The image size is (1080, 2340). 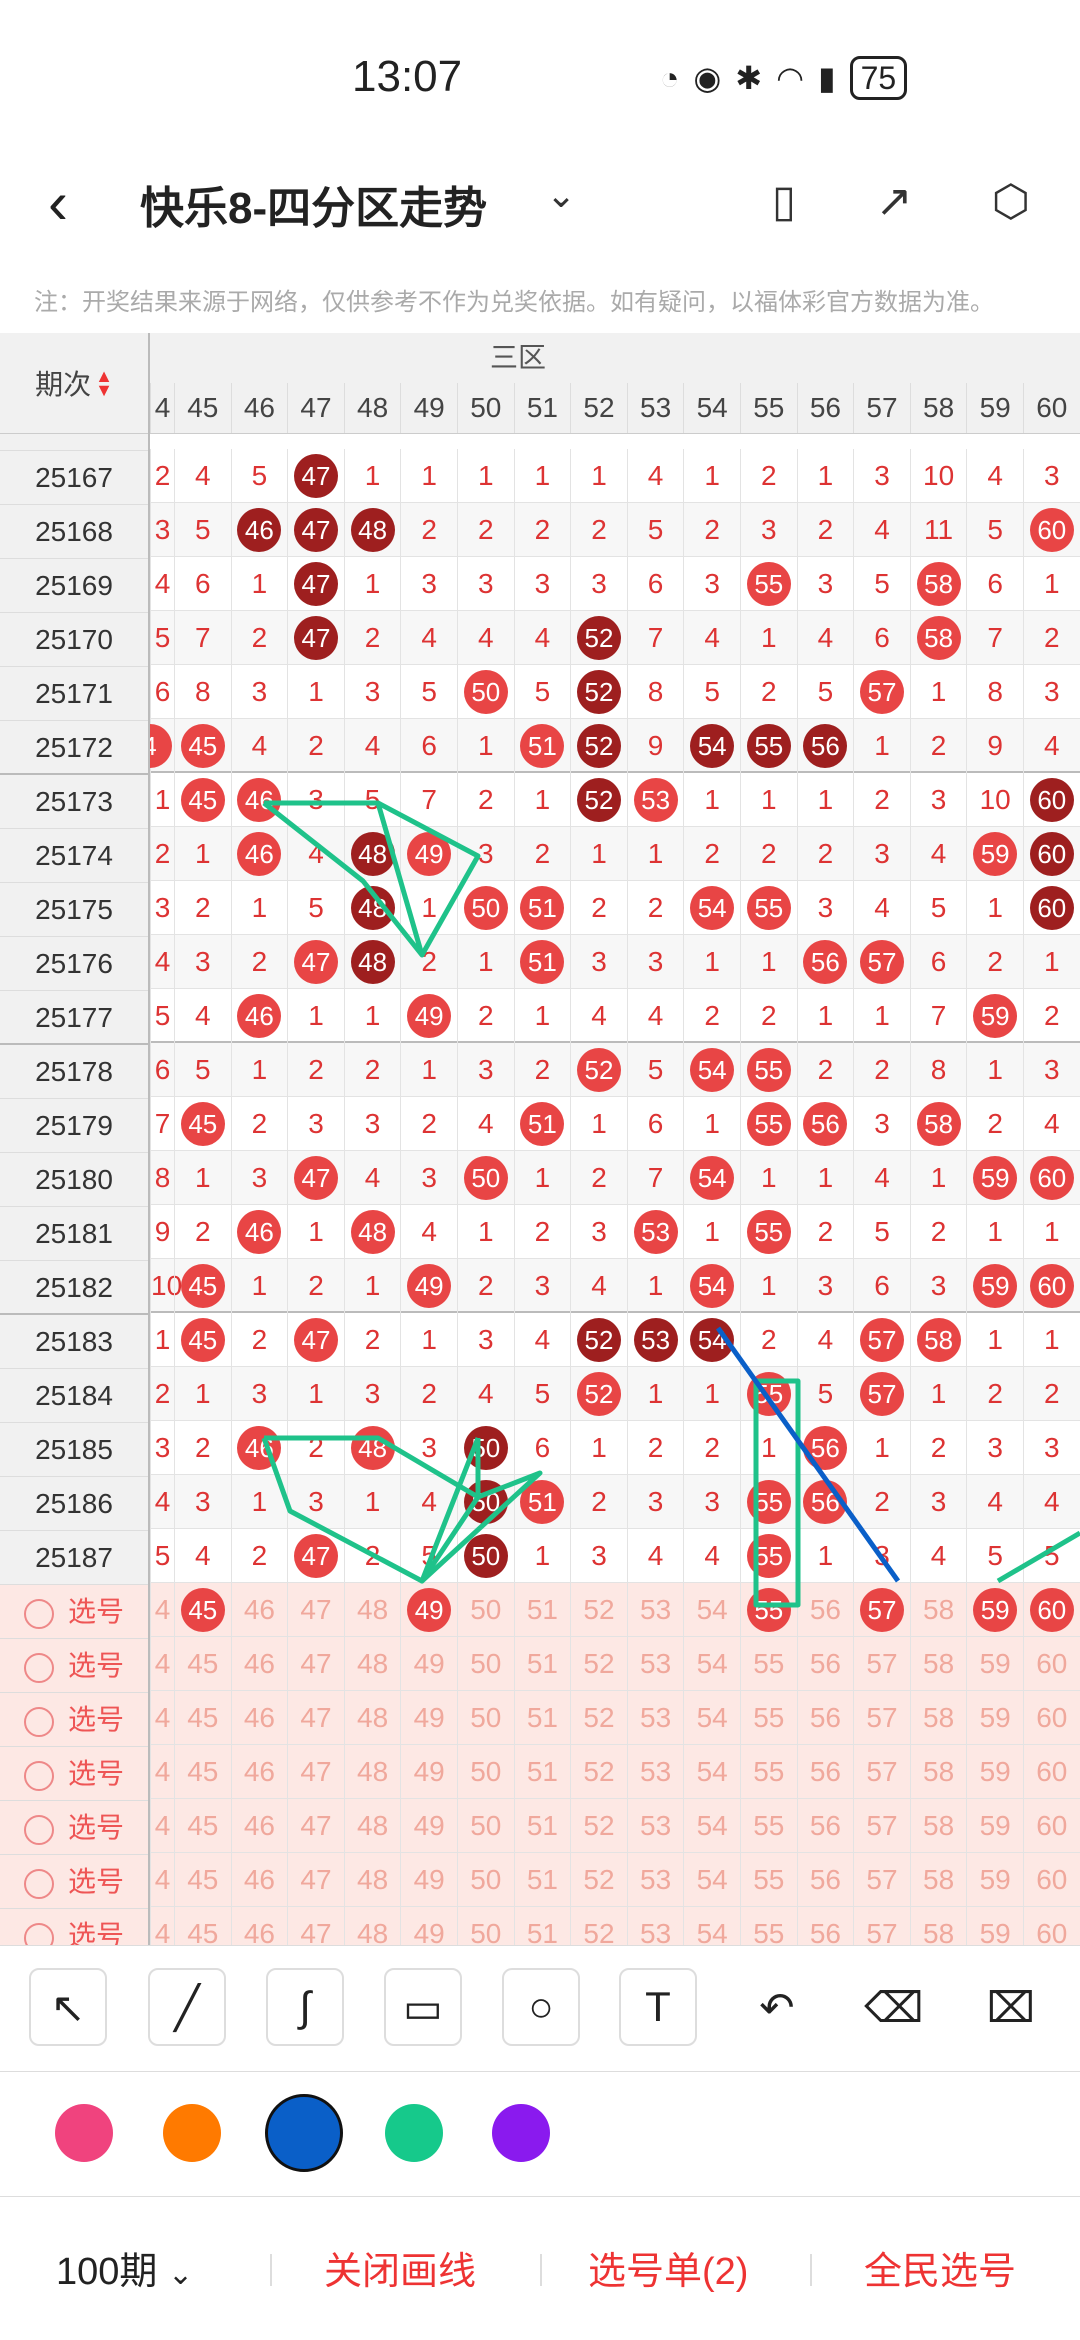 What do you see at coordinates (58, 202) in the screenshot?
I see `back-arrow-icon: ‹` at bounding box center [58, 202].